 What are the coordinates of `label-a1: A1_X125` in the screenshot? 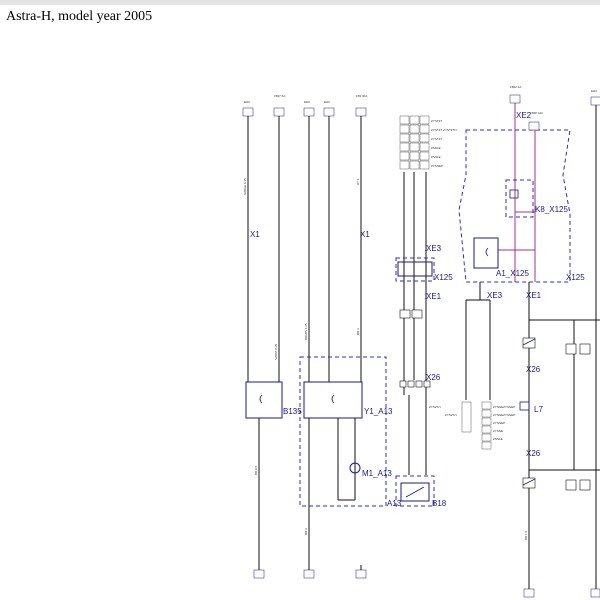 It's located at (512, 273).